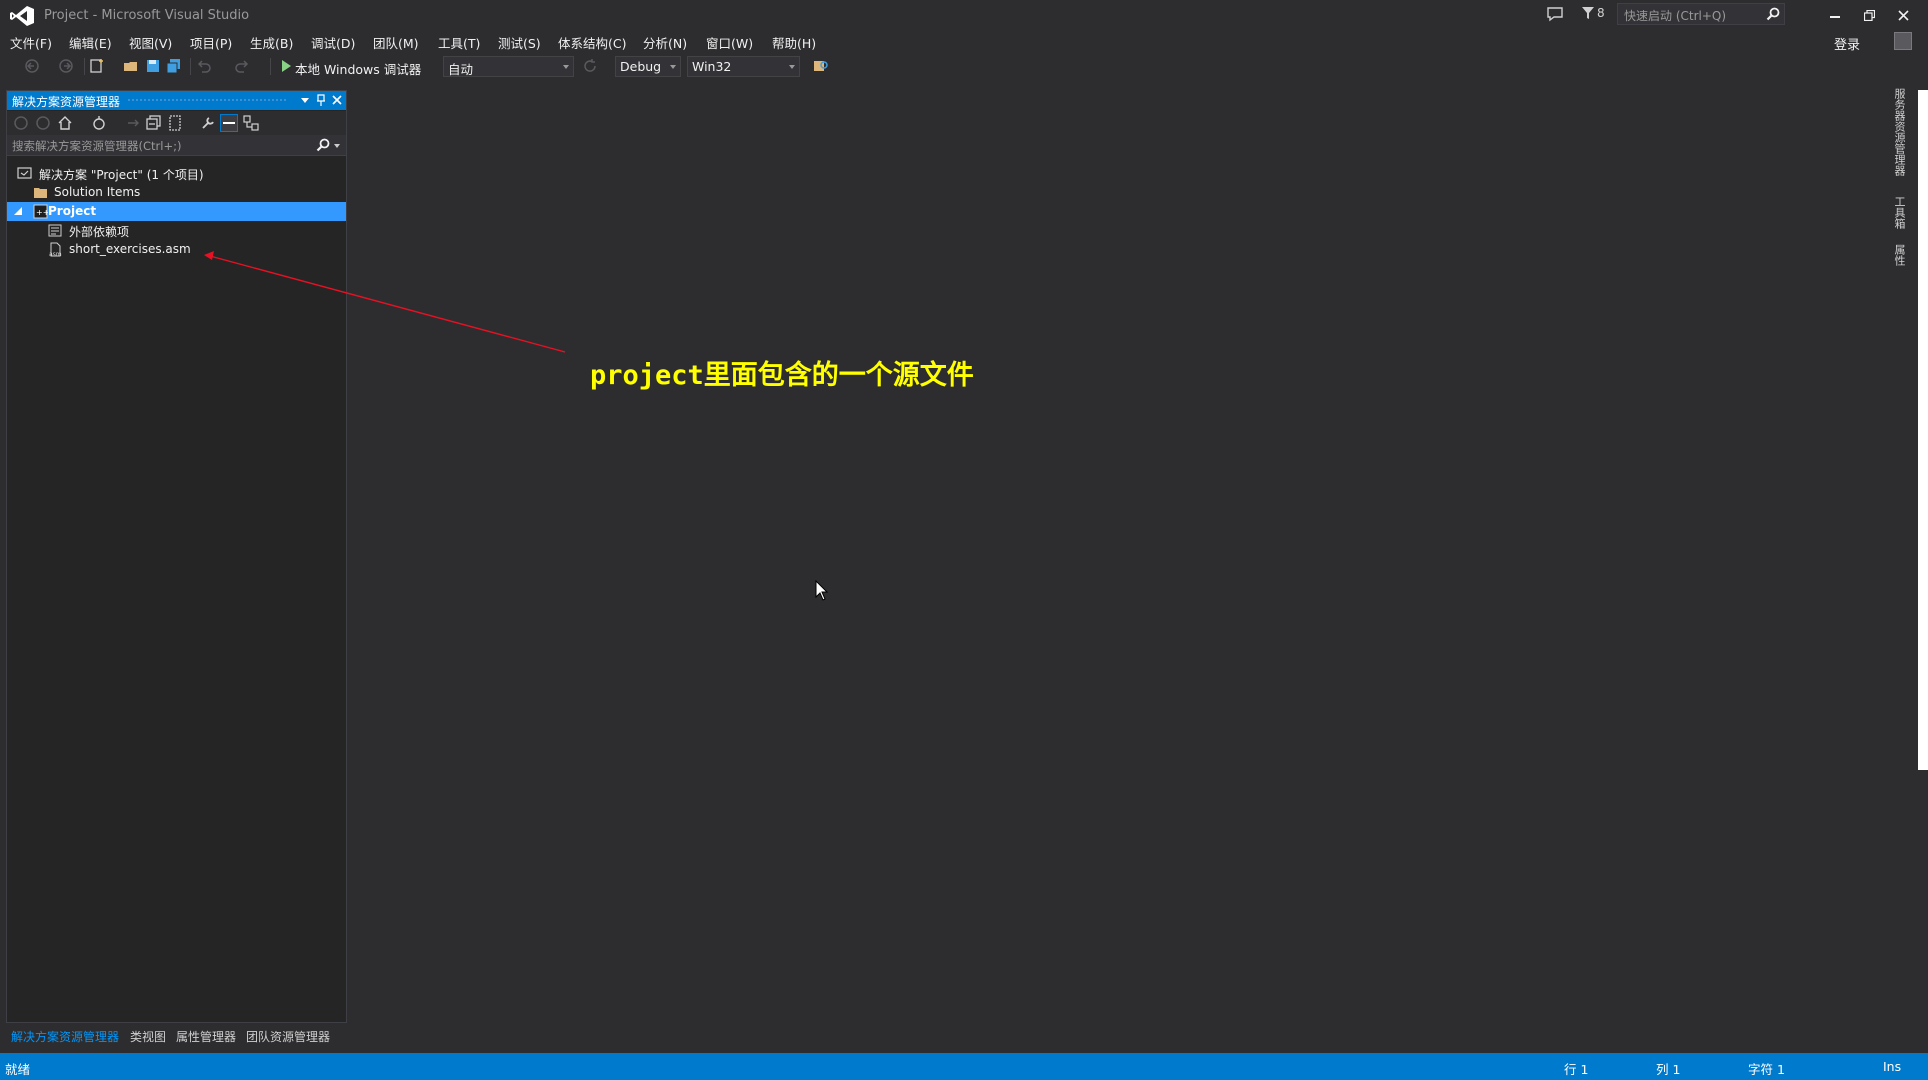  What do you see at coordinates (133, 123) in the screenshot?
I see `sync-active-document-icon` at bounding box center [133, 123].